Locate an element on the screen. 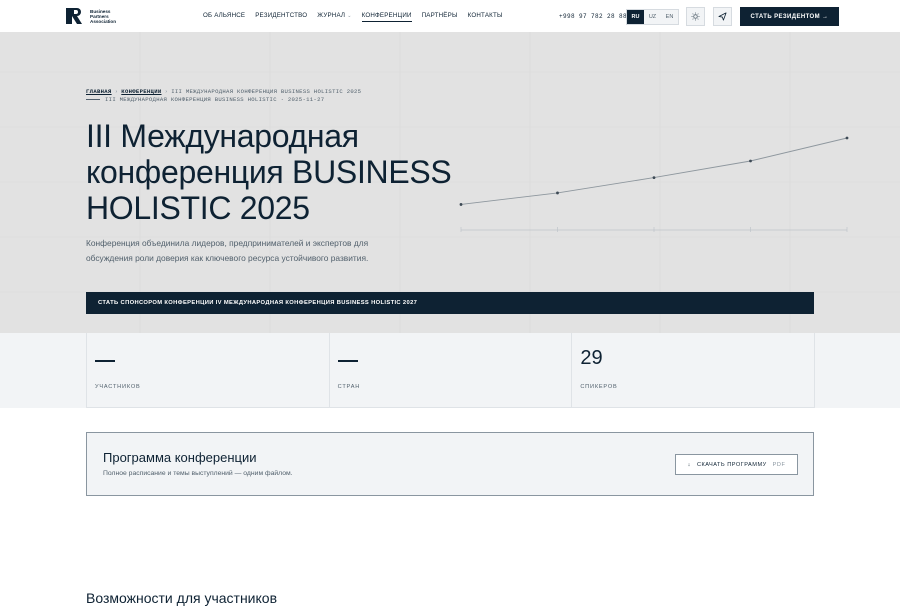 Image resolution: width=900 pixels, height=606 pixels. breadcrumb-home: ГЛАВНАЯ is located at coordinates (99, 91).